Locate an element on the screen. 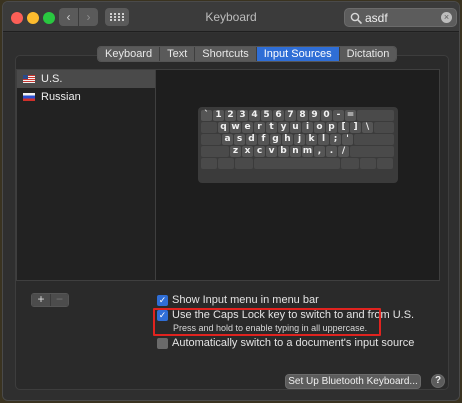 This screenshot has height=403, width=462. search-icon is located at coordinates (356, 18).